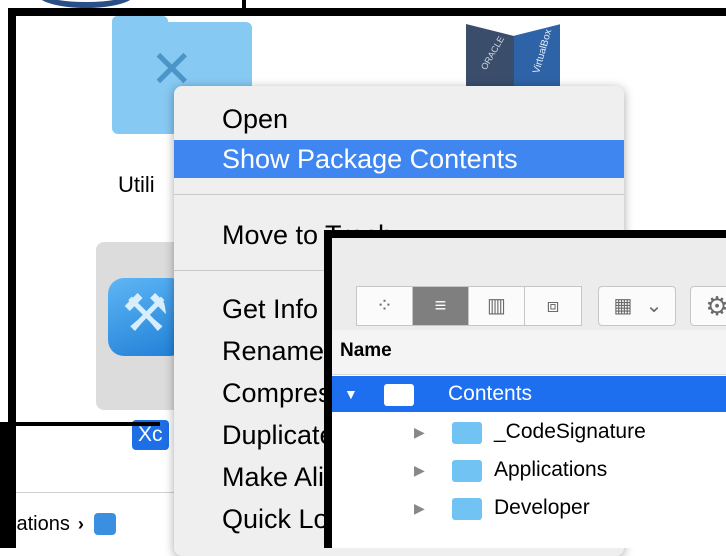 This screenshot has width=726, height=556. Describe the element at coordinates (551, 469) in the screenshot. I see `row-name: Applications` at that location.